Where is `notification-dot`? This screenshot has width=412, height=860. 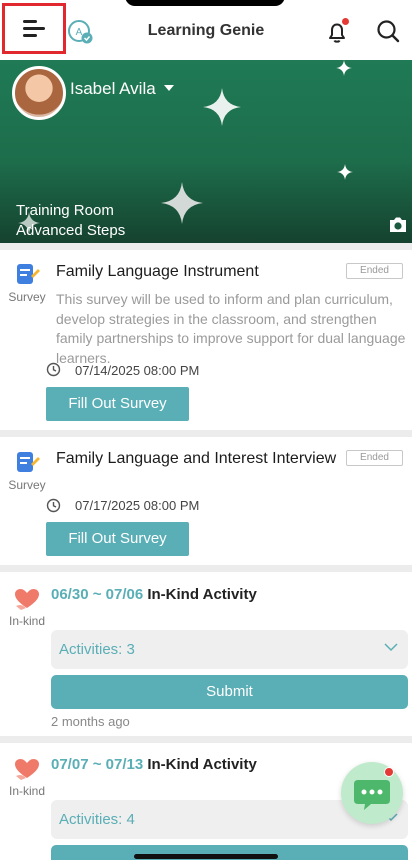 notification-dot is located at coordinates (345, 21).